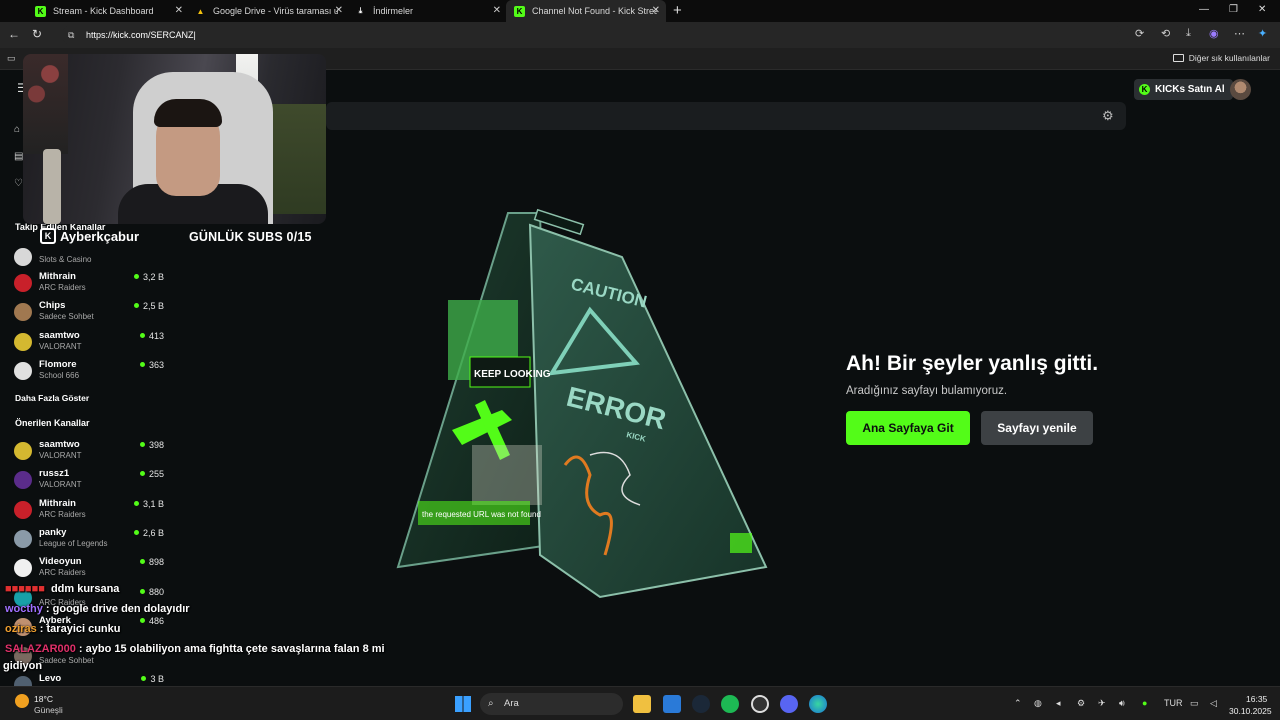 Image resolution: width=1280 pixels, height=720 pixels. I want to click on back-icon: ←, so click(14, 34).